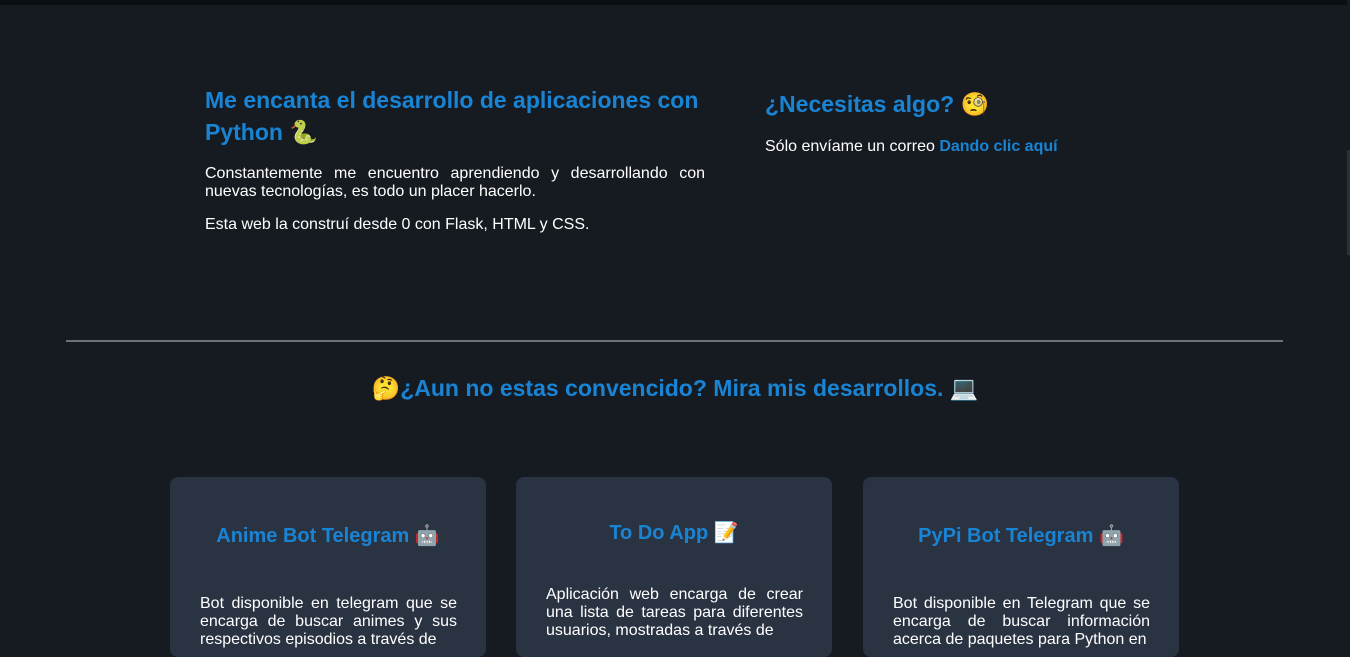 This screenshot has height=657, width=1350. I want to click on project-card-title: PyPi Bot Telegram 🤖, so click(1021, 535).